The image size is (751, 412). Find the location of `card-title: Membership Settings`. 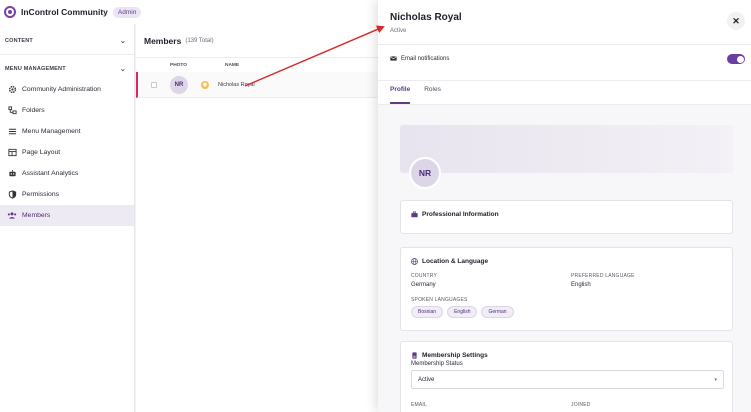

card-title: Membership Settings is located at coordinates (449, 355).